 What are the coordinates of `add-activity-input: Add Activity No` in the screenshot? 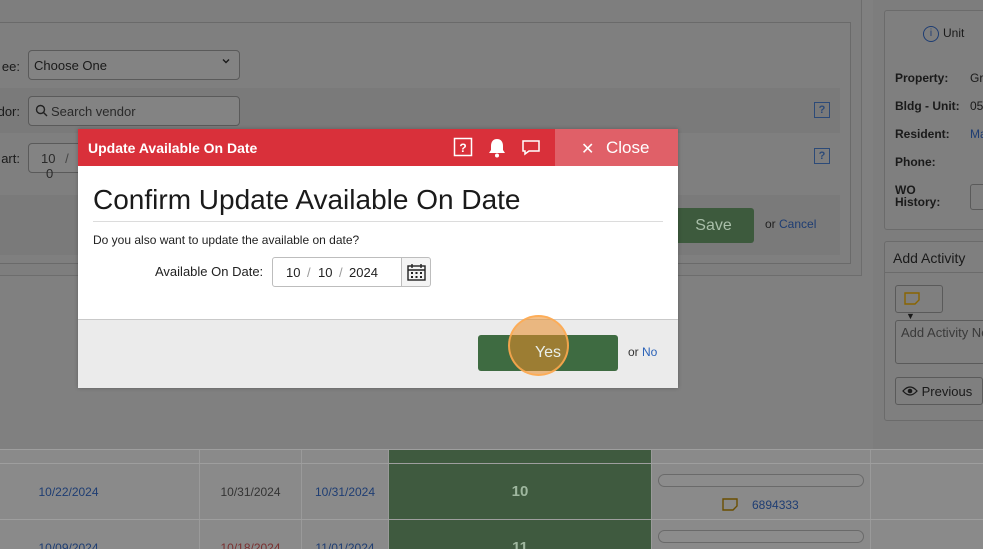 It's located at (939, 342).